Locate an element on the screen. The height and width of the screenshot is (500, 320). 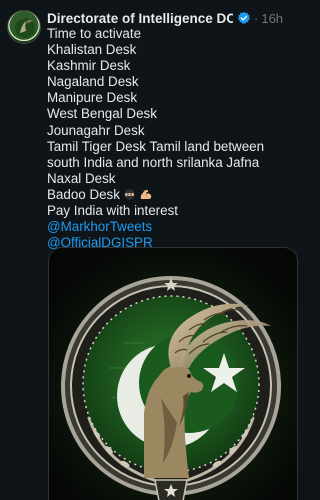
verified-badge-icon is located at coordinates (243, 17).